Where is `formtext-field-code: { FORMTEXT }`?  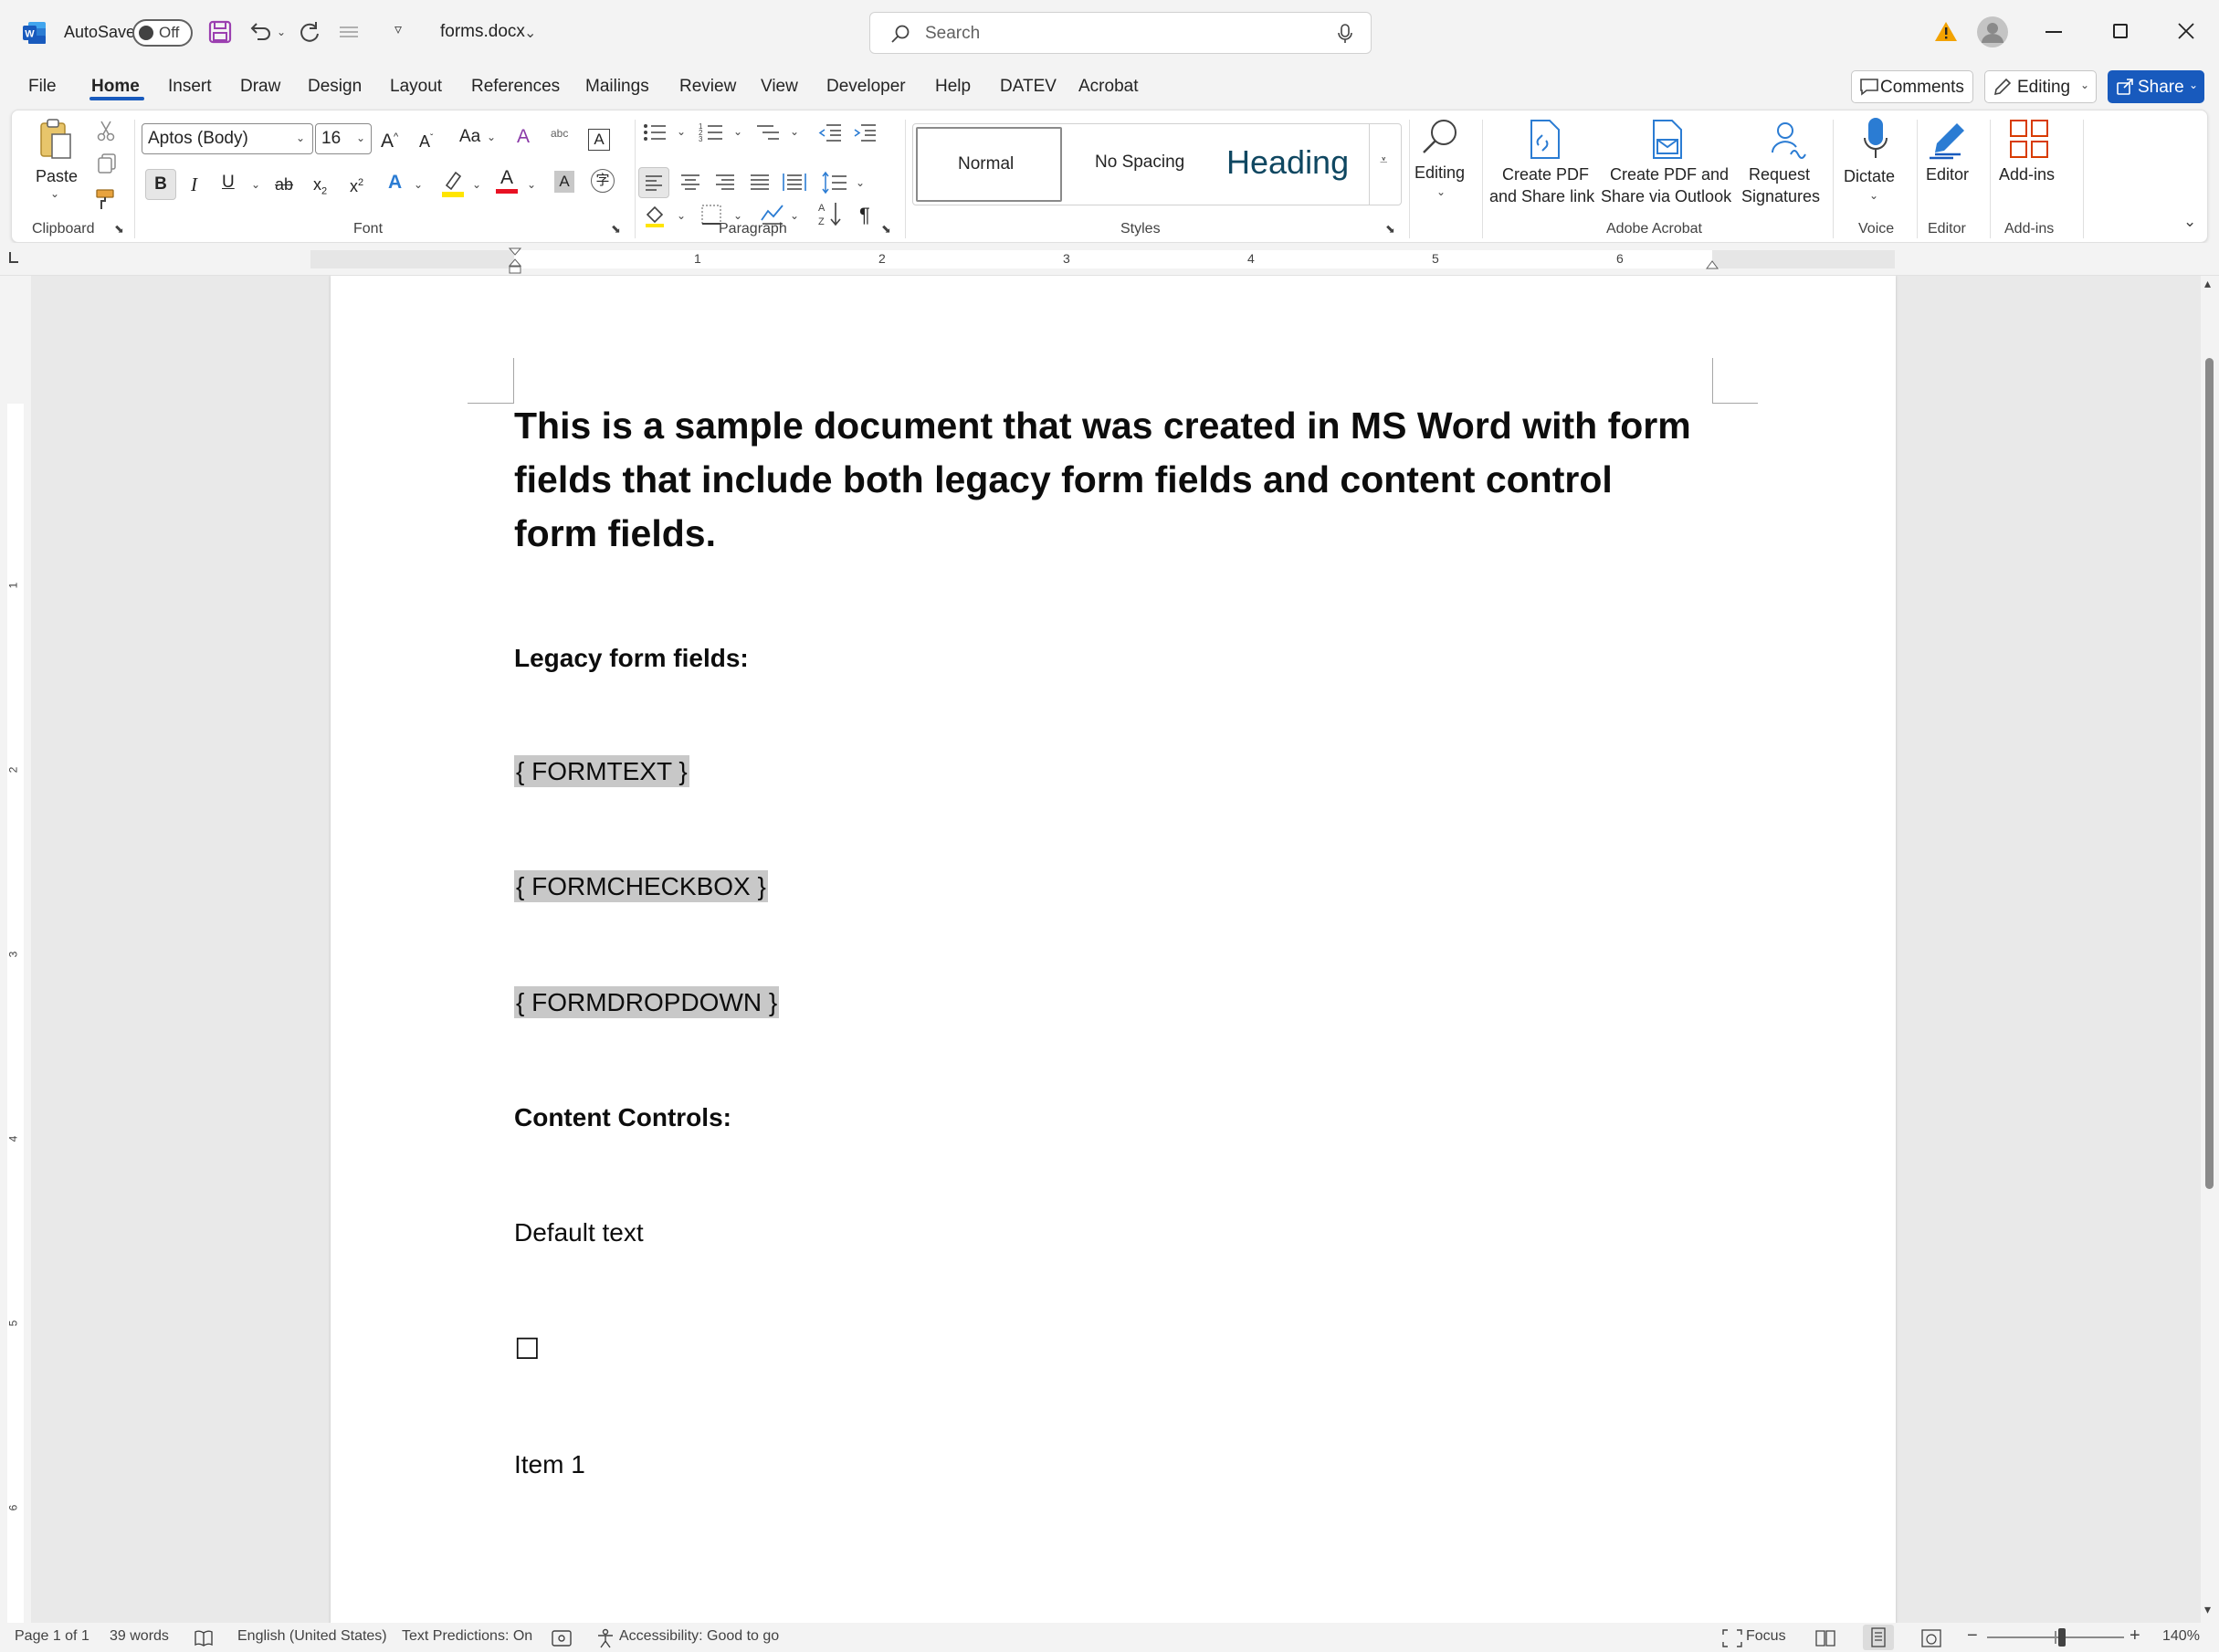 formtext-field-code: { FORMTEXT } is located at coordinates (602, 771).